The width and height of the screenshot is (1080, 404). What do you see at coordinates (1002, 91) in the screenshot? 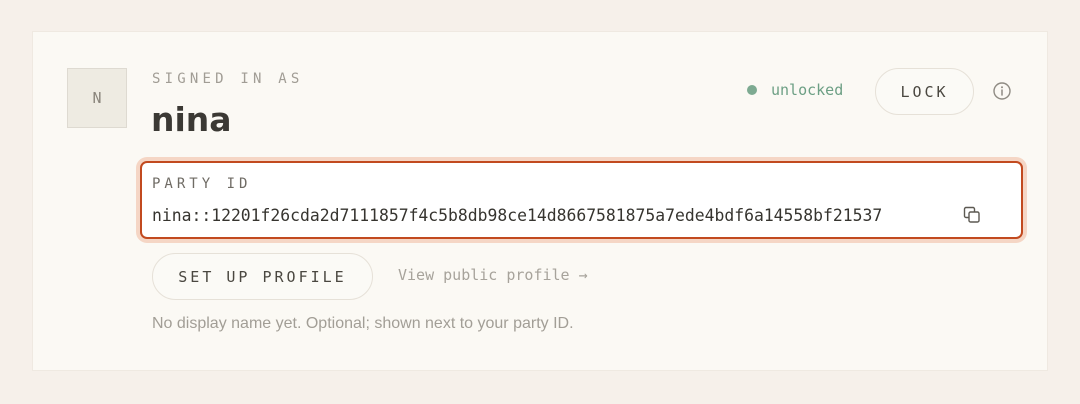
I see `info-icon` at bounding box center [1002, 91].